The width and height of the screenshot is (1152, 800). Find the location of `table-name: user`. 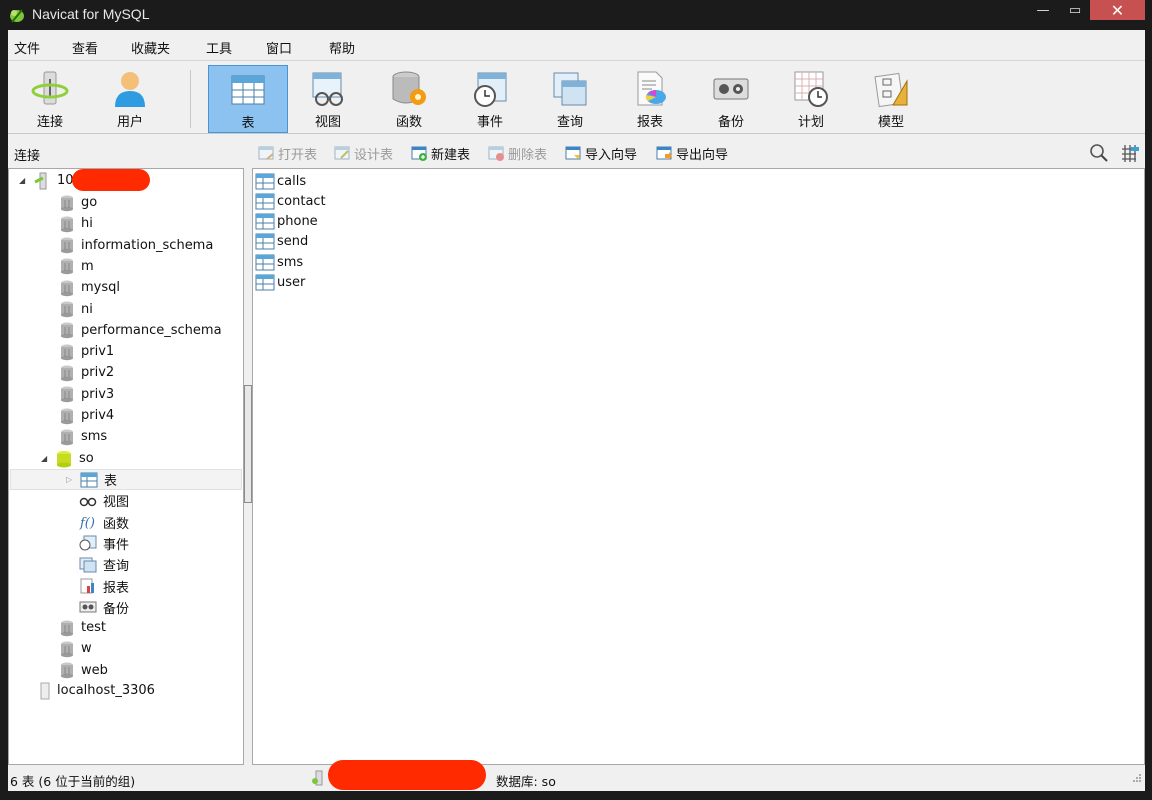

table-name: user is located at coordinates (291, 282).